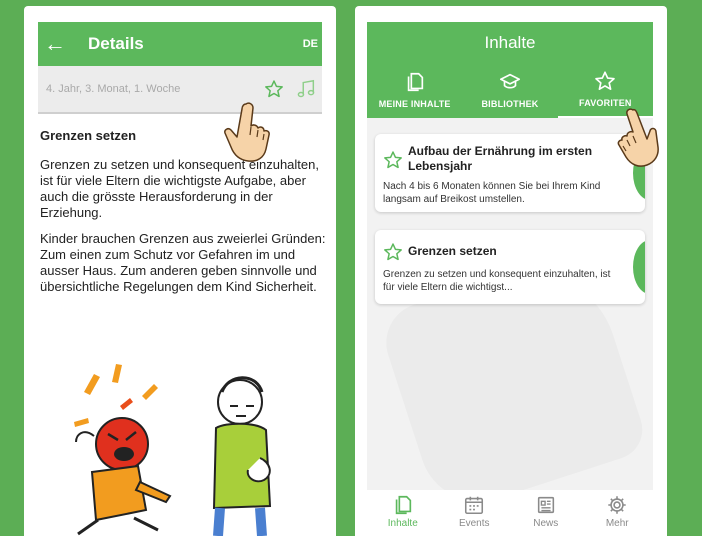 The height and width of the screenshot is (536, 702). Describe the element at coordinates (414, 104) in the screenshot. I see `tab-label: MEINE INHALTE` at that location.